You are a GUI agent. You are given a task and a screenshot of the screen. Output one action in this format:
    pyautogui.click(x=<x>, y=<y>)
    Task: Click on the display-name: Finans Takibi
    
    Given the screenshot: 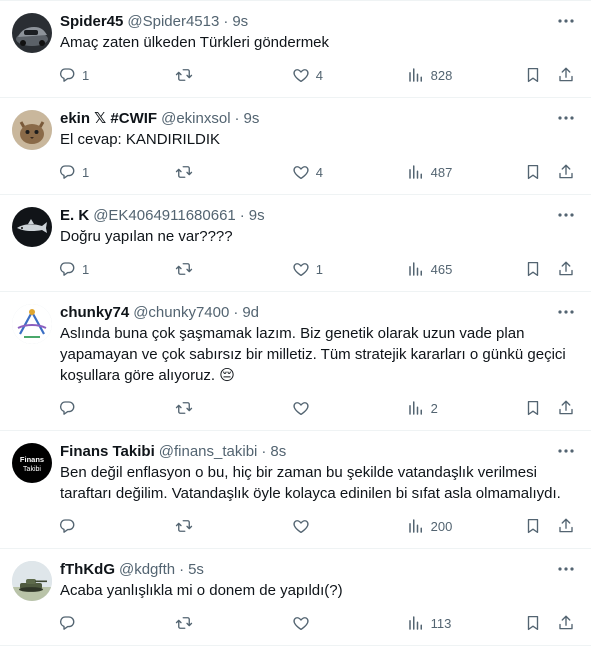 What is the action you would take?
    pyautogui.click(x=107, y=451)
    